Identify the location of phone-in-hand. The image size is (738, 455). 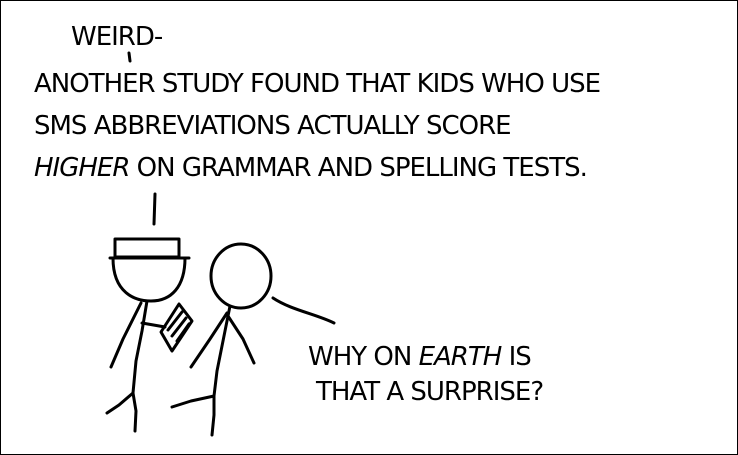
(176, 327).